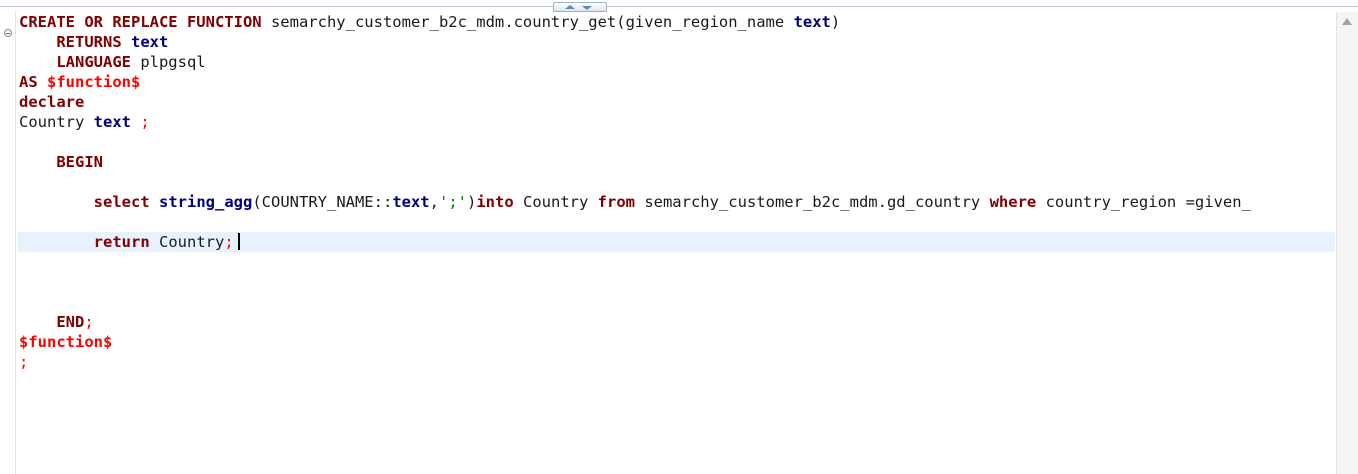  What do you see at coordinates (121, 202) in the screenshot?
I see `code-token: select` at bounding box center [121, 202].